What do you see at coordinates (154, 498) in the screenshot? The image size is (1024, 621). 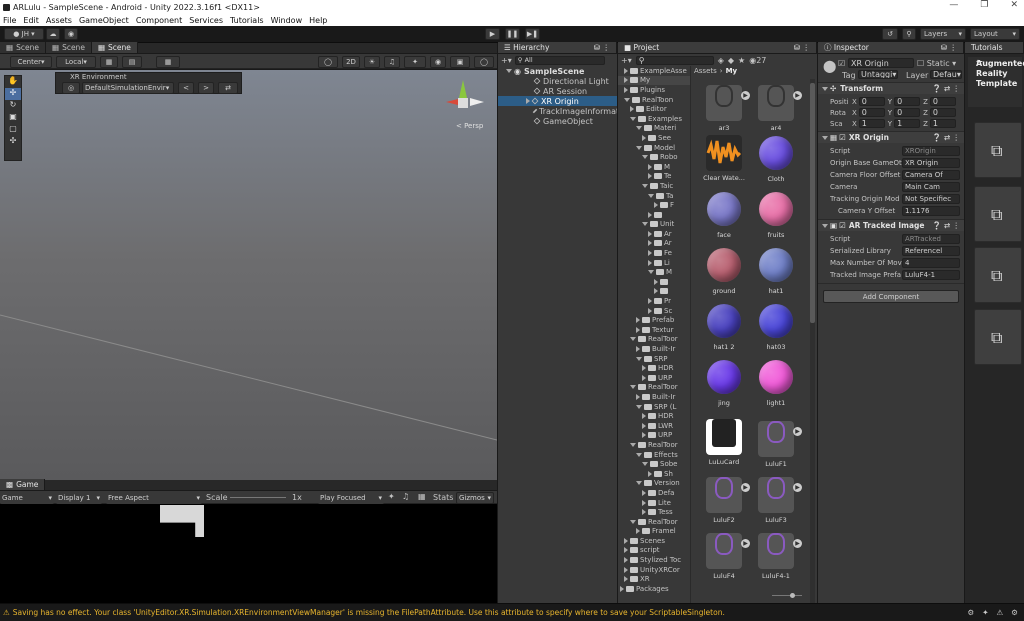 I see `aspect-dropdown: Free Aspect ▾` at bounding box center [154, 498].